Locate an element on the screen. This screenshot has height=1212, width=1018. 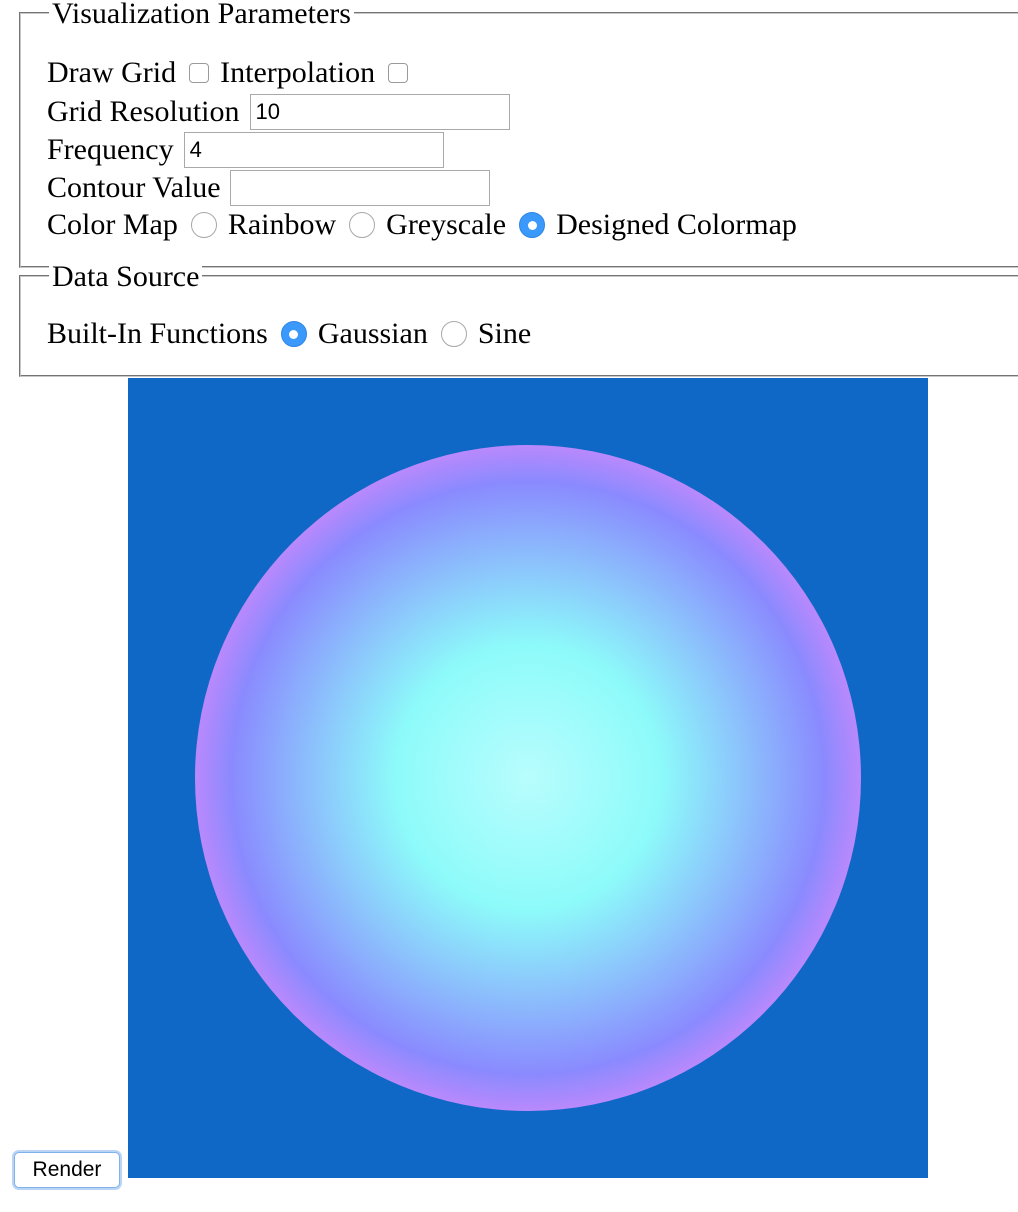
interpolation-checkbox is located at coordinates (398, 73).